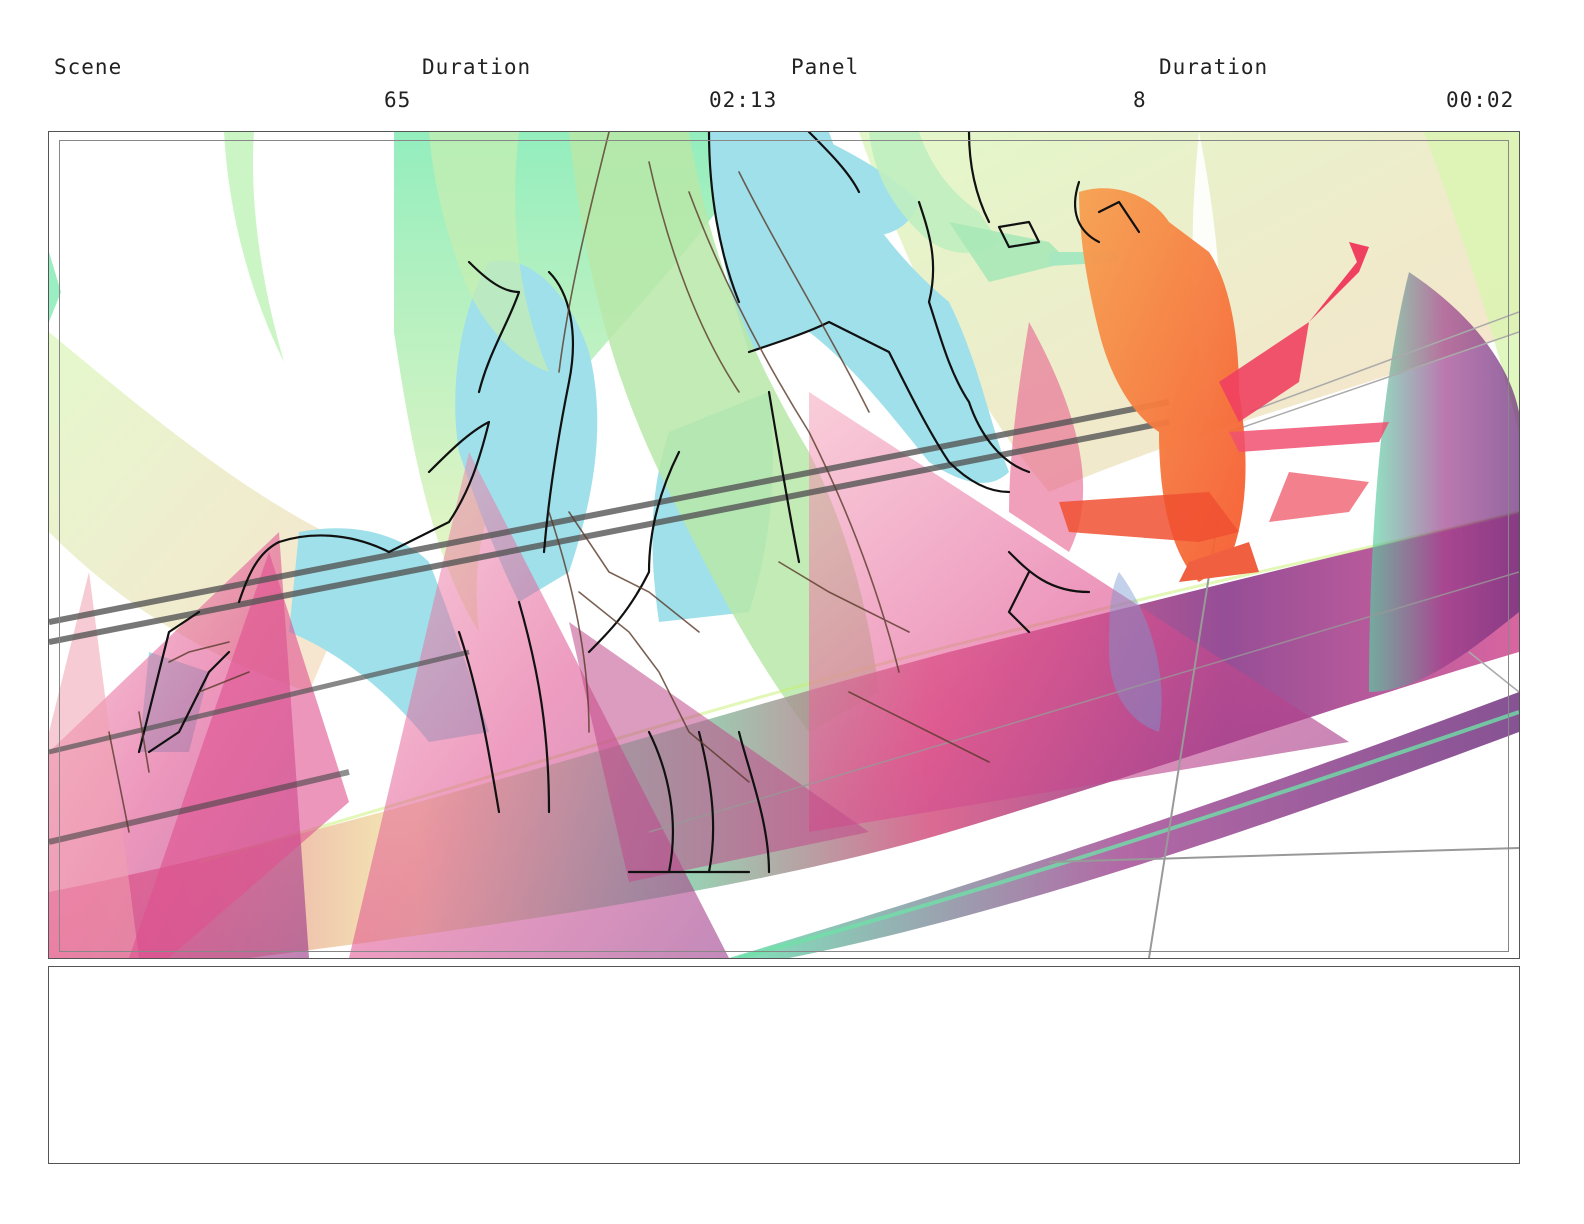  Describe the element at coordinates (477, 67) in the screenshot. I see `scene-duration-label: Duration` at that location.